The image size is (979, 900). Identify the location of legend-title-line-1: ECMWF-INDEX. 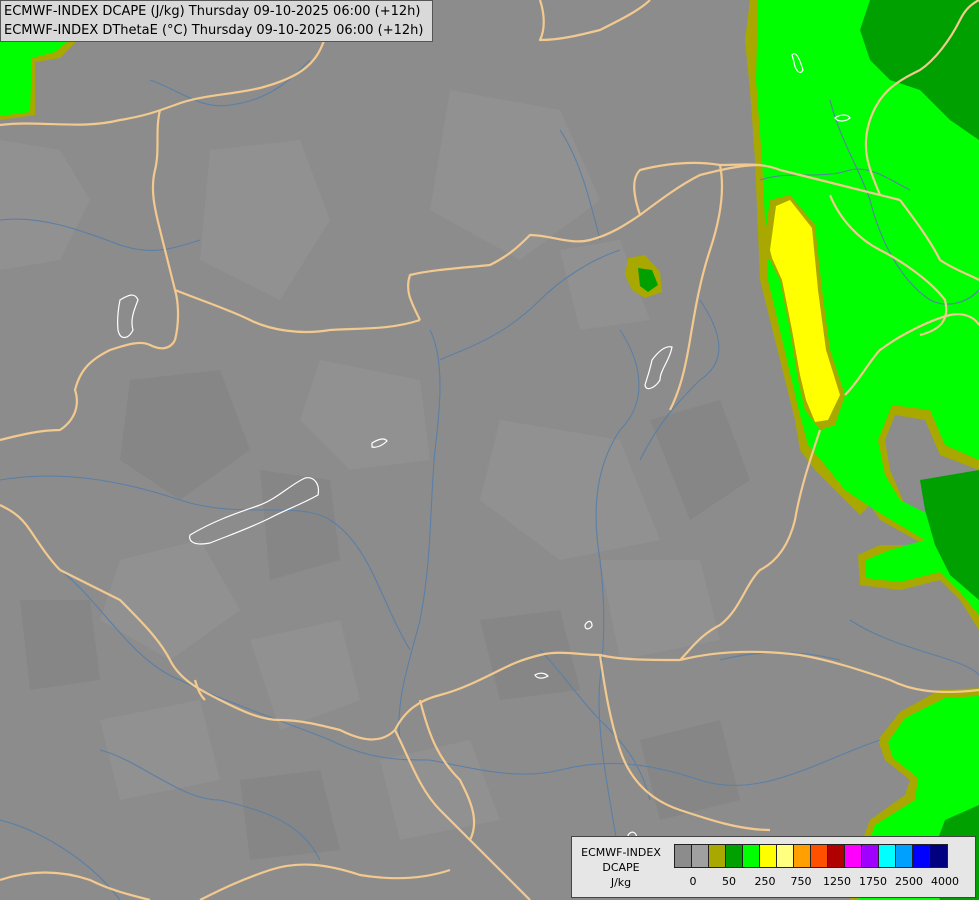
(621, 852).